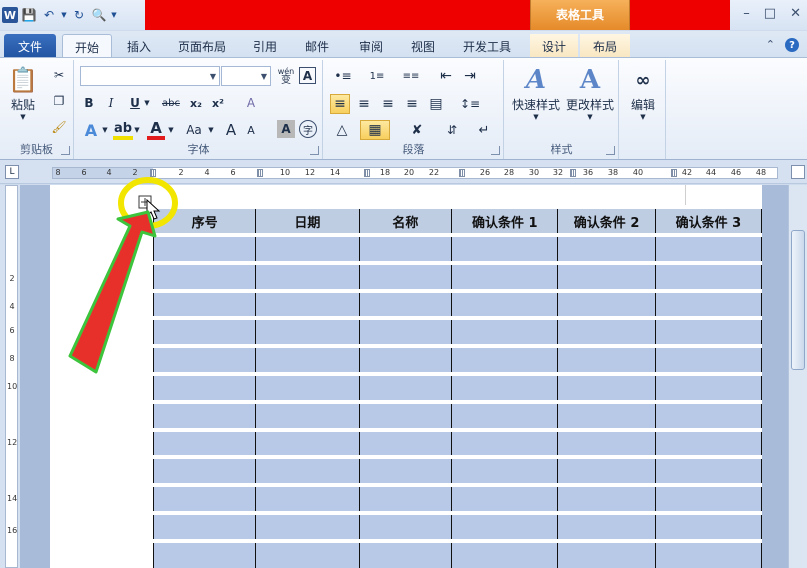 The width and height of the screenshot is (807, 568). Describe the element at coordinates (708, 221) in the screenshot. I see `table-header-cell: 确认条件 3` at that location.